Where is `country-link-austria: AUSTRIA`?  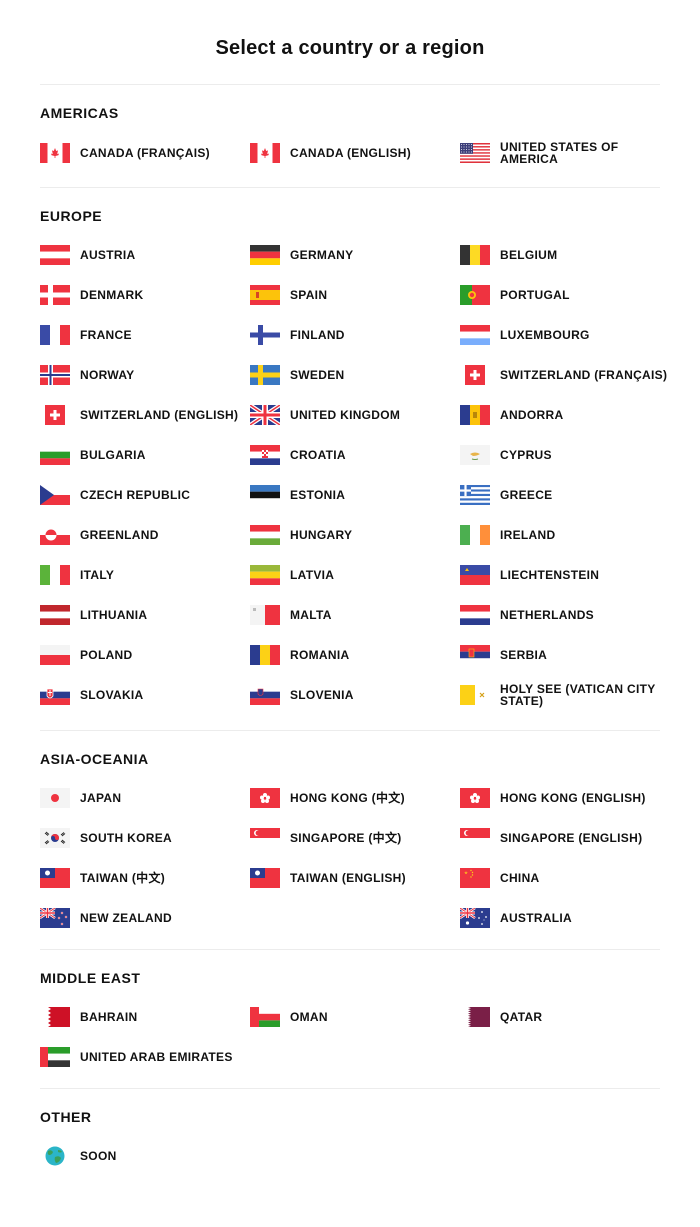
country-link-austria: AUSTRIA is located at coordinates (145, 255).